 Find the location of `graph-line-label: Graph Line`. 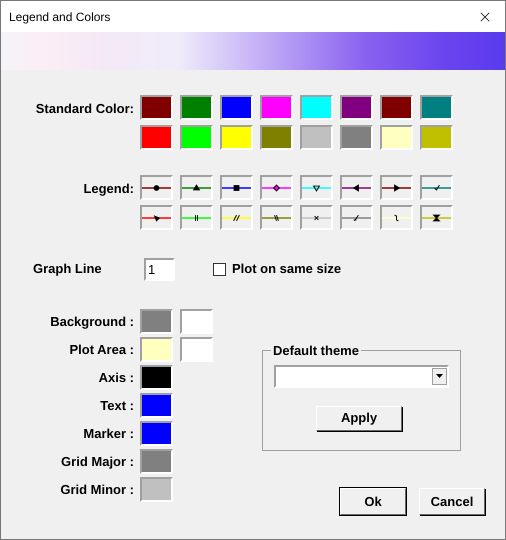

graph-line-label: Graph Line is located at coordinates (68, 269).